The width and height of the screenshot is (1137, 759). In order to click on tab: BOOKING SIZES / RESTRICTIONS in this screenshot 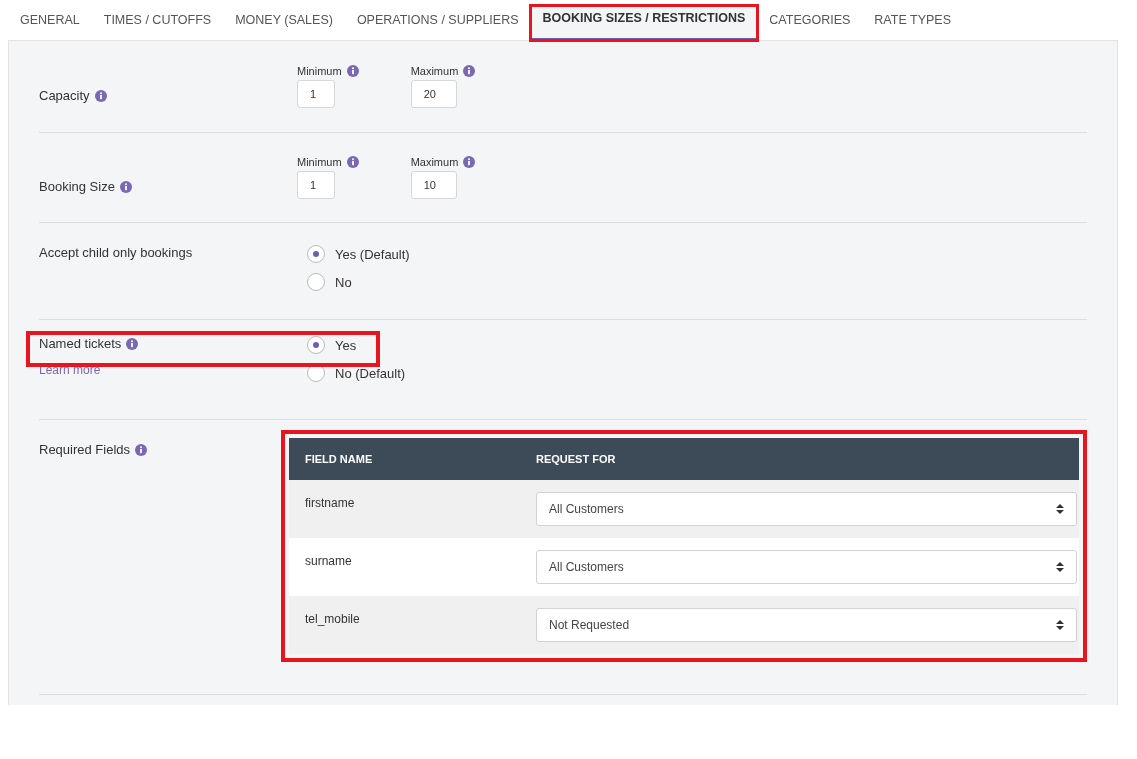, I will do `click(644, 23)`.